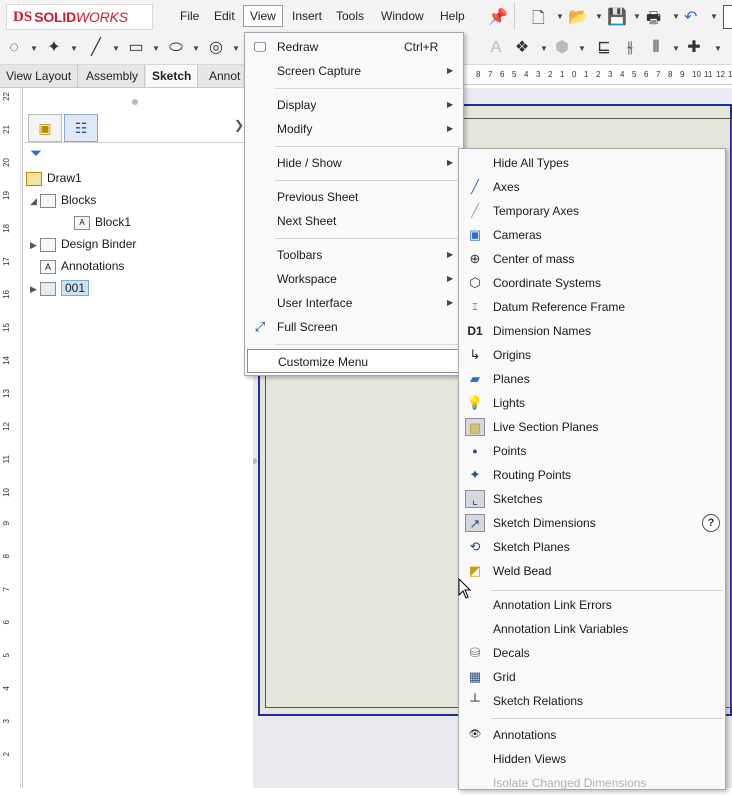 The image size is (732, 795). I want to click on menu-item-hide-show: Hide / Show ▶, so click(354, 163).